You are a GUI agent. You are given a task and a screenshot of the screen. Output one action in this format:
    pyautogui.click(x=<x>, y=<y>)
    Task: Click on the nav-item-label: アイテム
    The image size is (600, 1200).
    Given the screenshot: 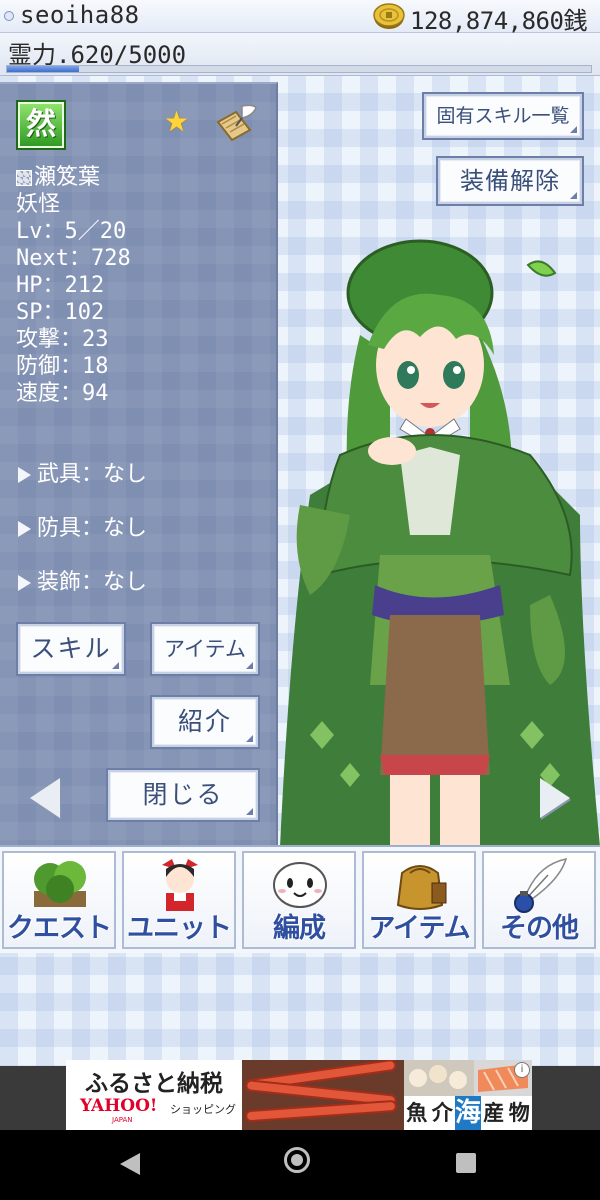 What is the action you would take?
    pyautogui.click(x=419, y=928)
    